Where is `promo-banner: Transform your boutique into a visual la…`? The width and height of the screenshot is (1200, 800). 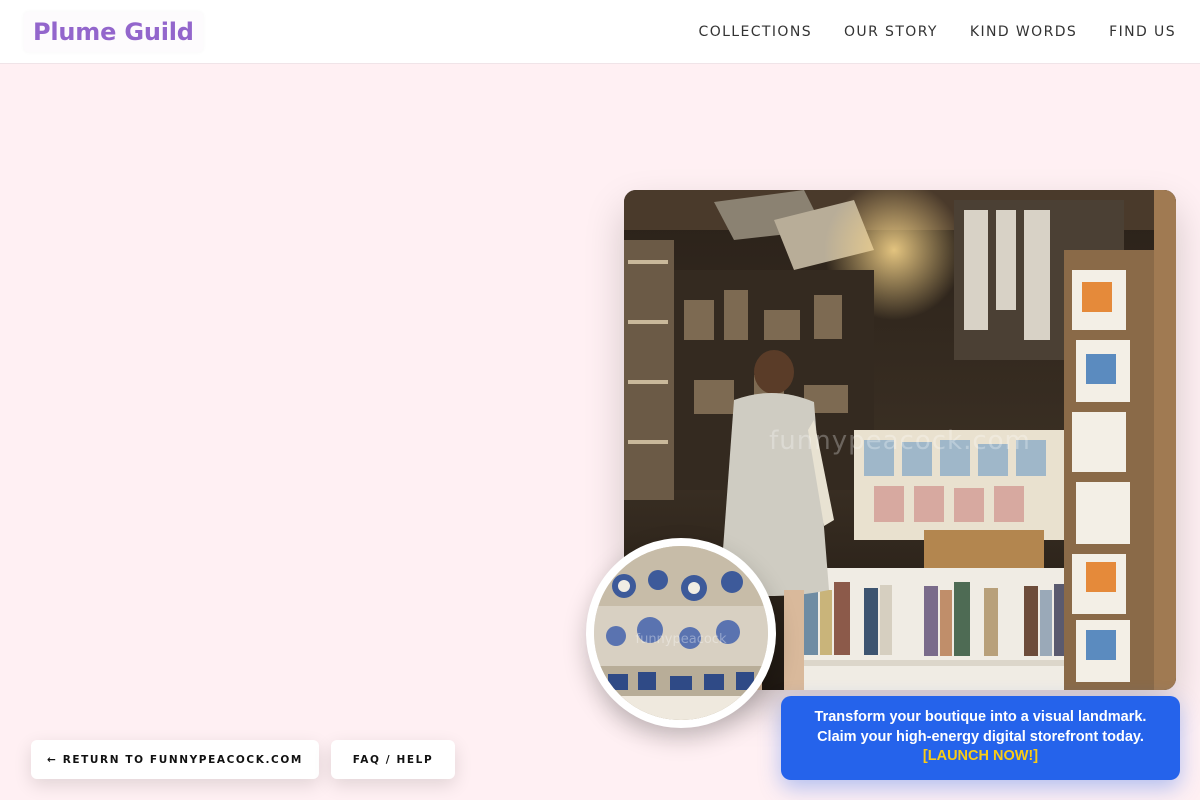
promo-banner: Transform your boutique into a visual la… is located at coordinates (980, 738).